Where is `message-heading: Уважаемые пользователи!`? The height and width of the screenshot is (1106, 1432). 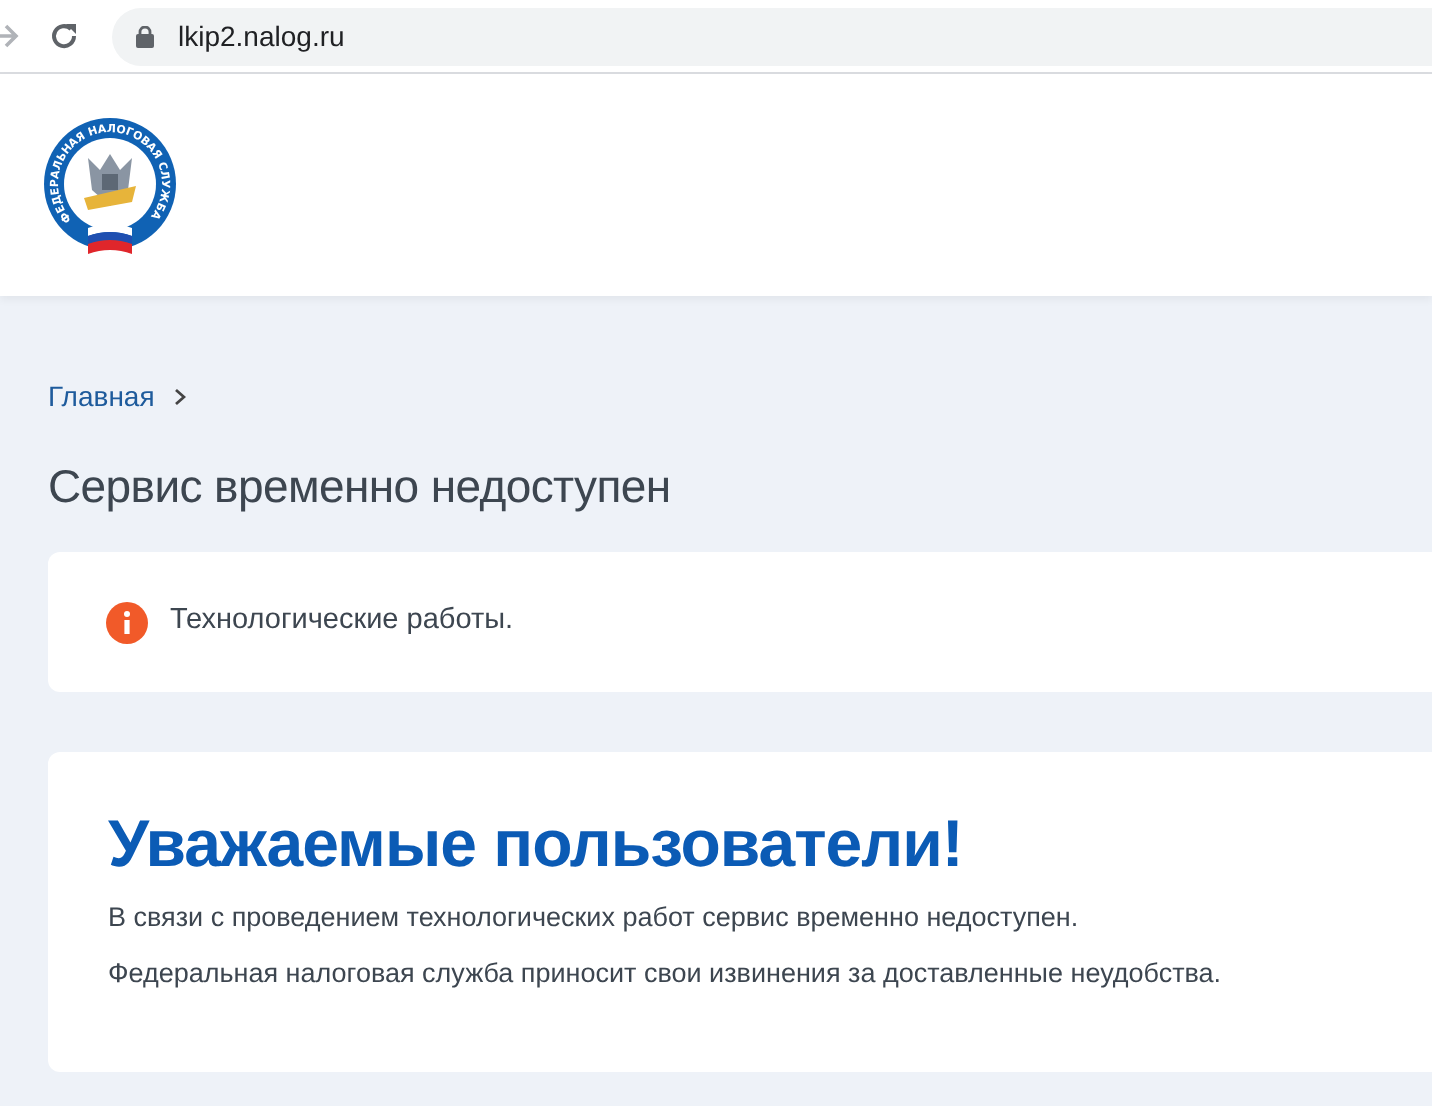 message-heading: Уважаемые пользователи! is located at coordinates (536, 844).